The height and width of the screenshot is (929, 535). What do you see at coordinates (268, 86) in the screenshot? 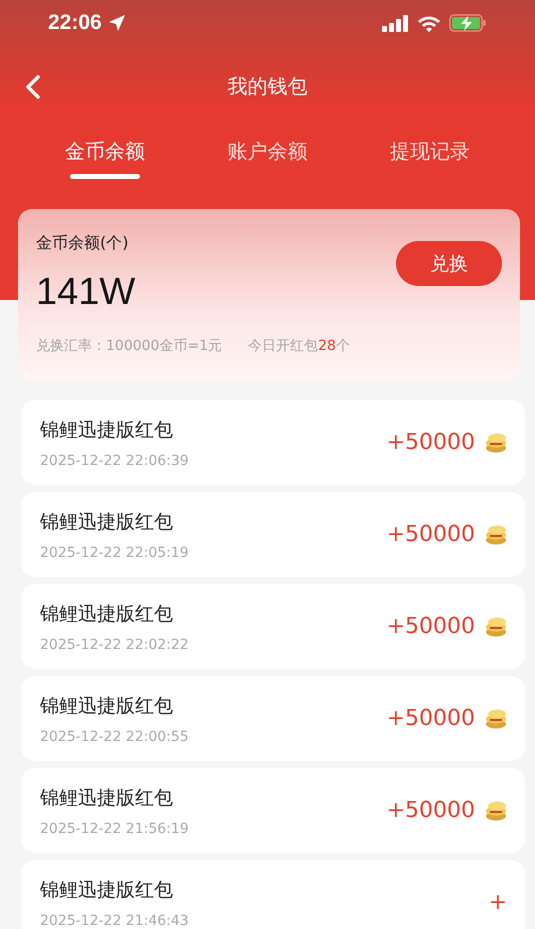
I see `page-title: 我的钱包` at bounding box center [268, 86].